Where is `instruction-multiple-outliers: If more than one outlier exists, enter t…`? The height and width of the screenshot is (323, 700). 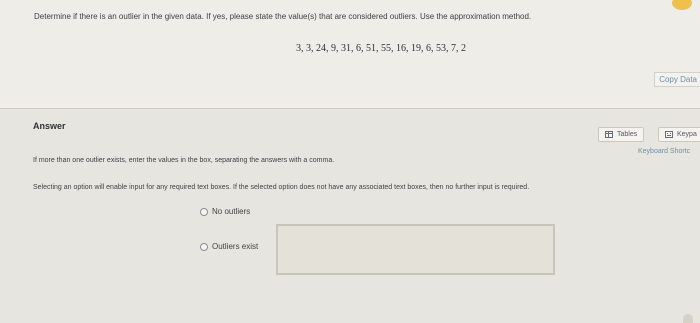 instruction-multiple-outliers: If more than one outlier exists, enter t… is located at coordinates (184, 160).